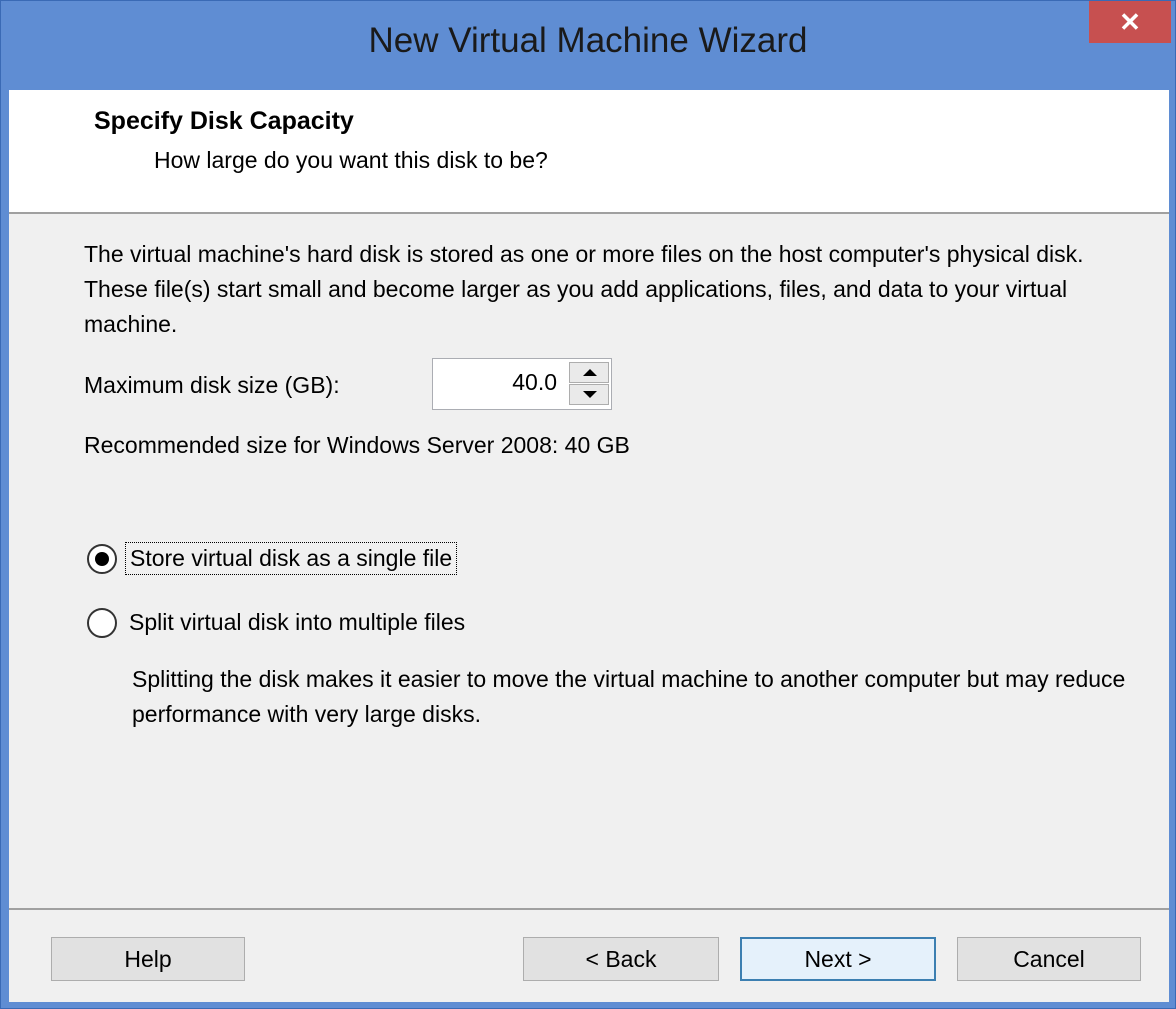 The height and width of the screenshot is (1009, 1176). Describe the element at coordinates (589, 909) in the screenshot. I see `footer-divider` at that location.